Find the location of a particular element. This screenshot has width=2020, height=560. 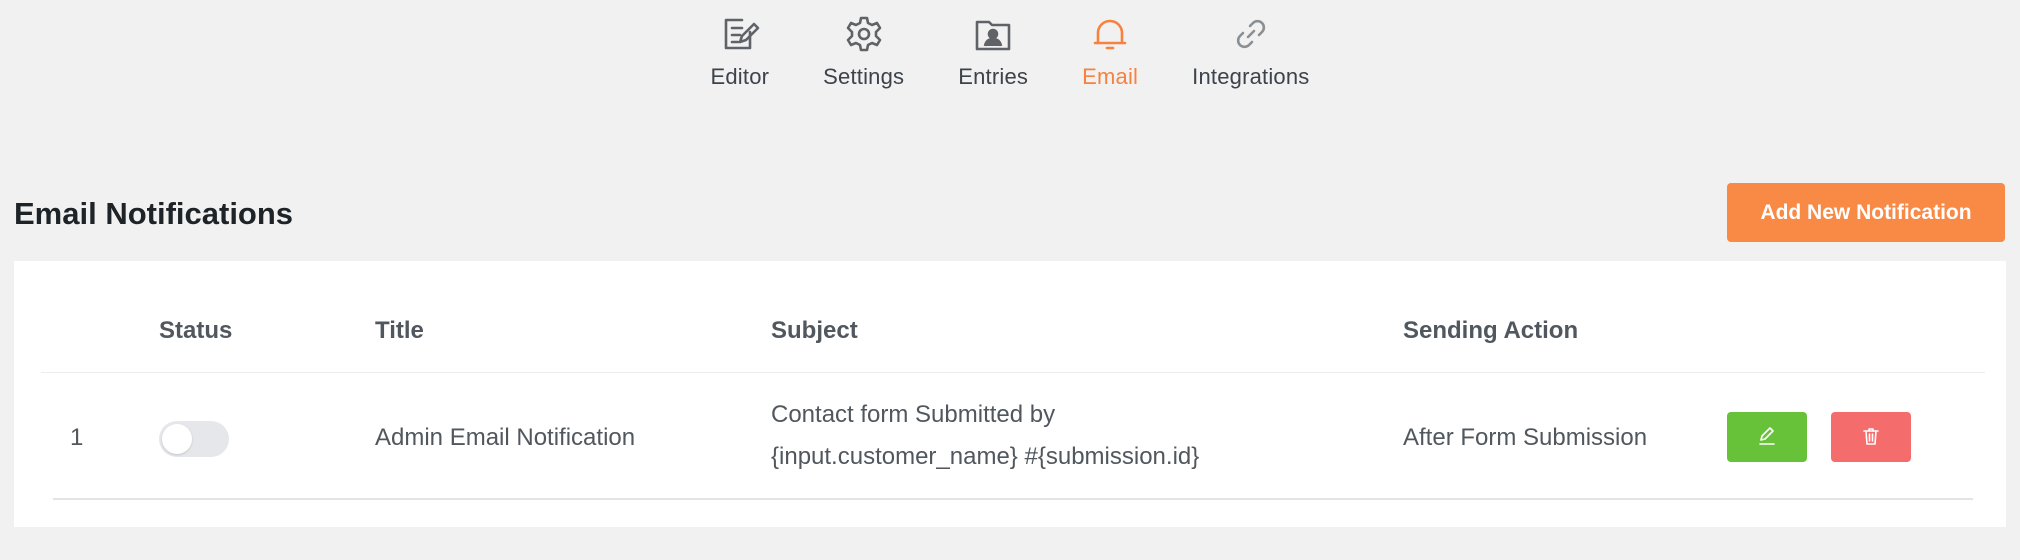

nav-tab-settings: Settings is located at coordinates (863, 45).